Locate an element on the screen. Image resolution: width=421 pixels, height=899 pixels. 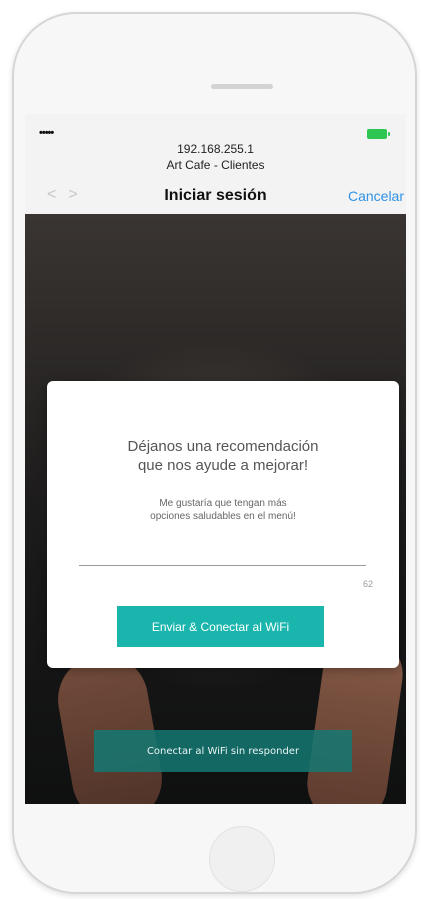
feedback-title-line2: que nos ayude a mejorar! is located at coordinates (223, 465).